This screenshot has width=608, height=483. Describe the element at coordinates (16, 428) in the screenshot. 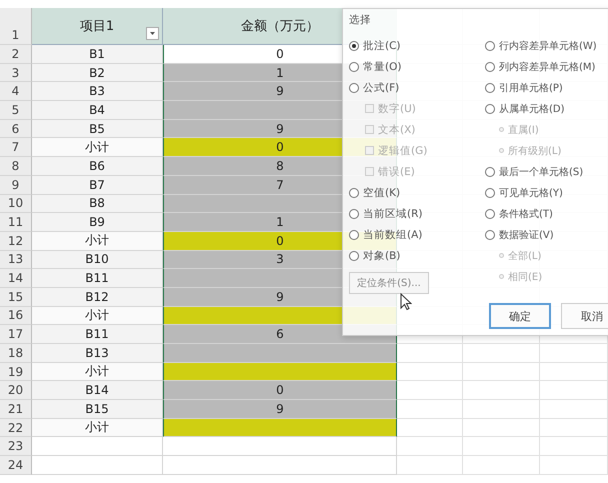

I see `row-number: 22` at that location.